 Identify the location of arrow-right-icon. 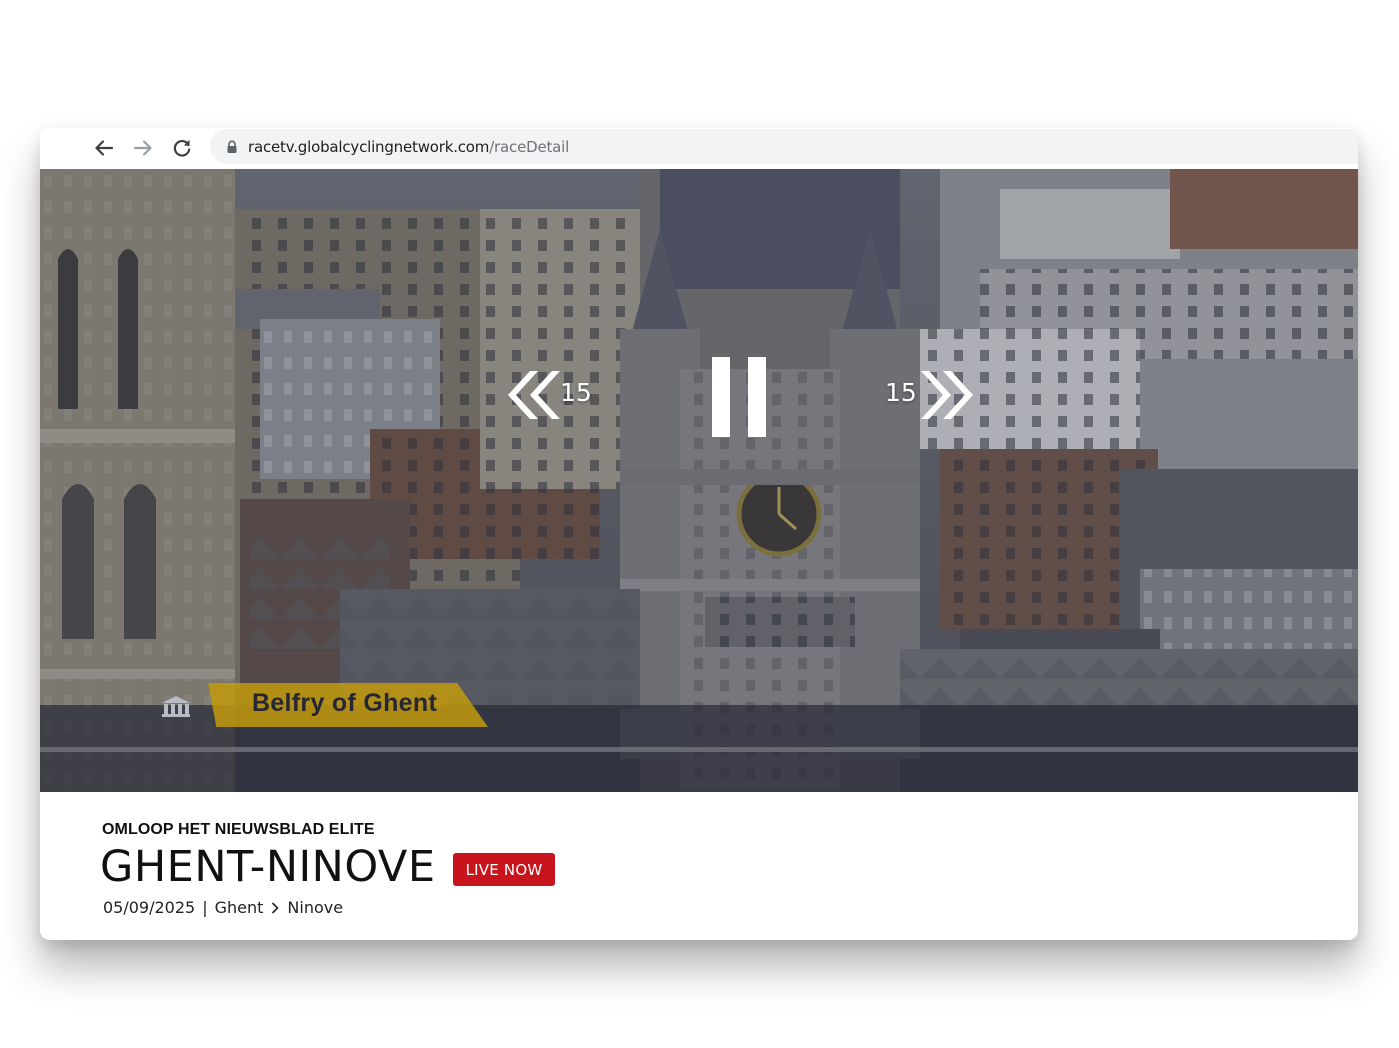
(142, 148).